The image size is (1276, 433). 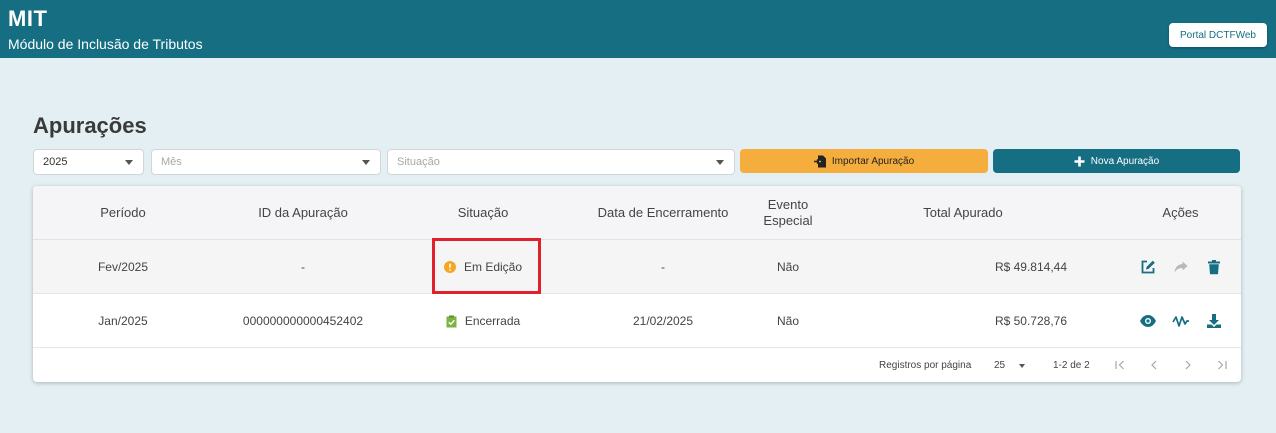 What do you see at coordinates (1030, 267) in the screenshot?
I see `total-cell: R$ 49.814,44` at bounding box center [1030, 267].